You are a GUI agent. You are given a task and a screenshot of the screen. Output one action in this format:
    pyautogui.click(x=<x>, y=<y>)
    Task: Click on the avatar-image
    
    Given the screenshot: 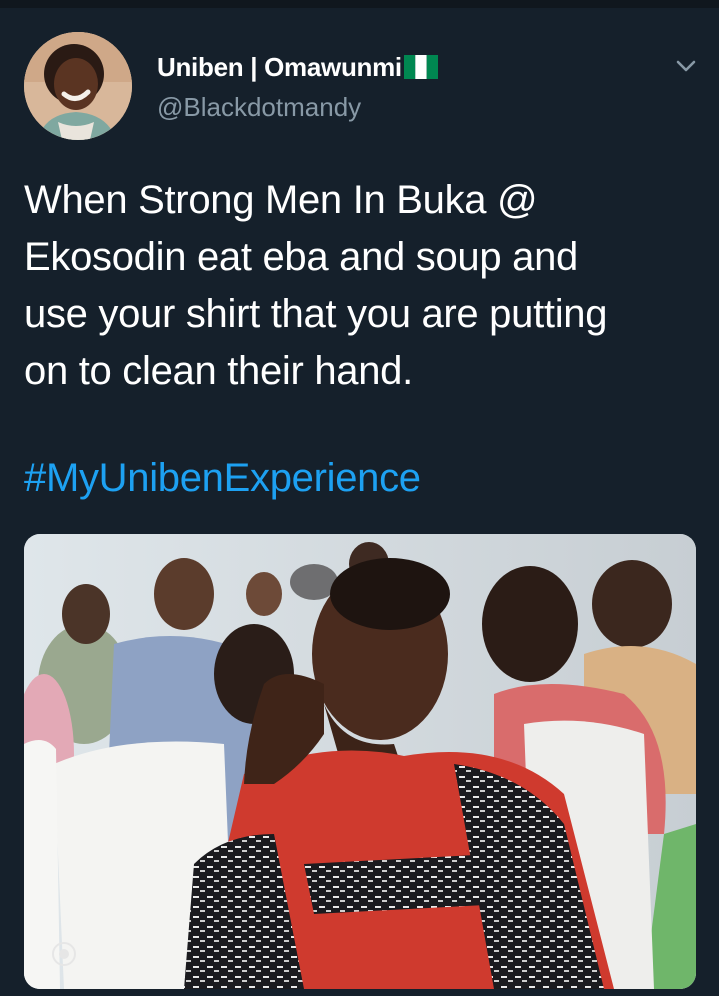 What is the action you would take?
    pyautogui.click(x=78, y=86)
    